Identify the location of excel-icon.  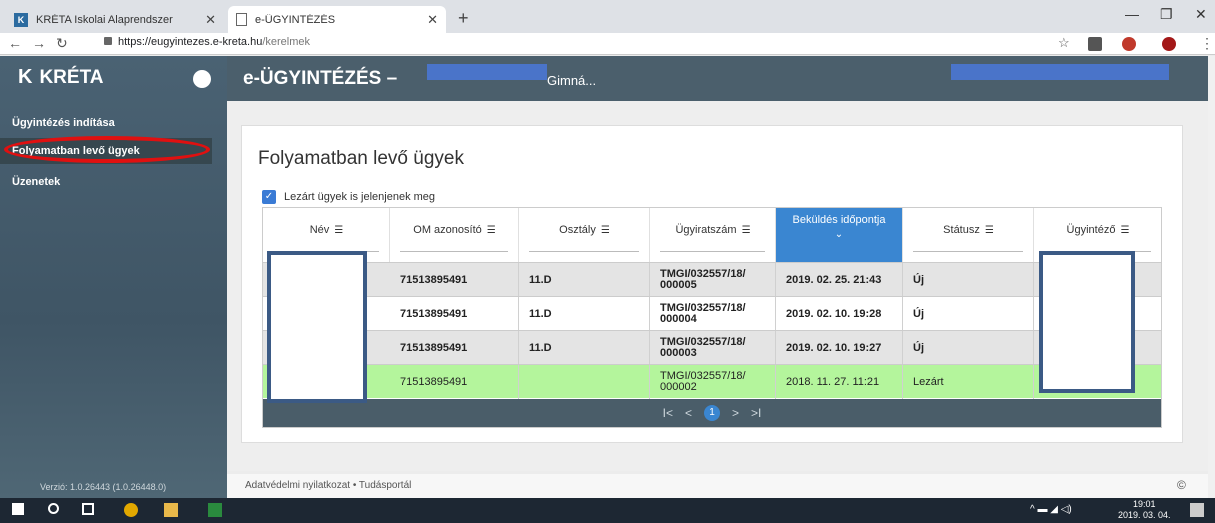
(215, 510).